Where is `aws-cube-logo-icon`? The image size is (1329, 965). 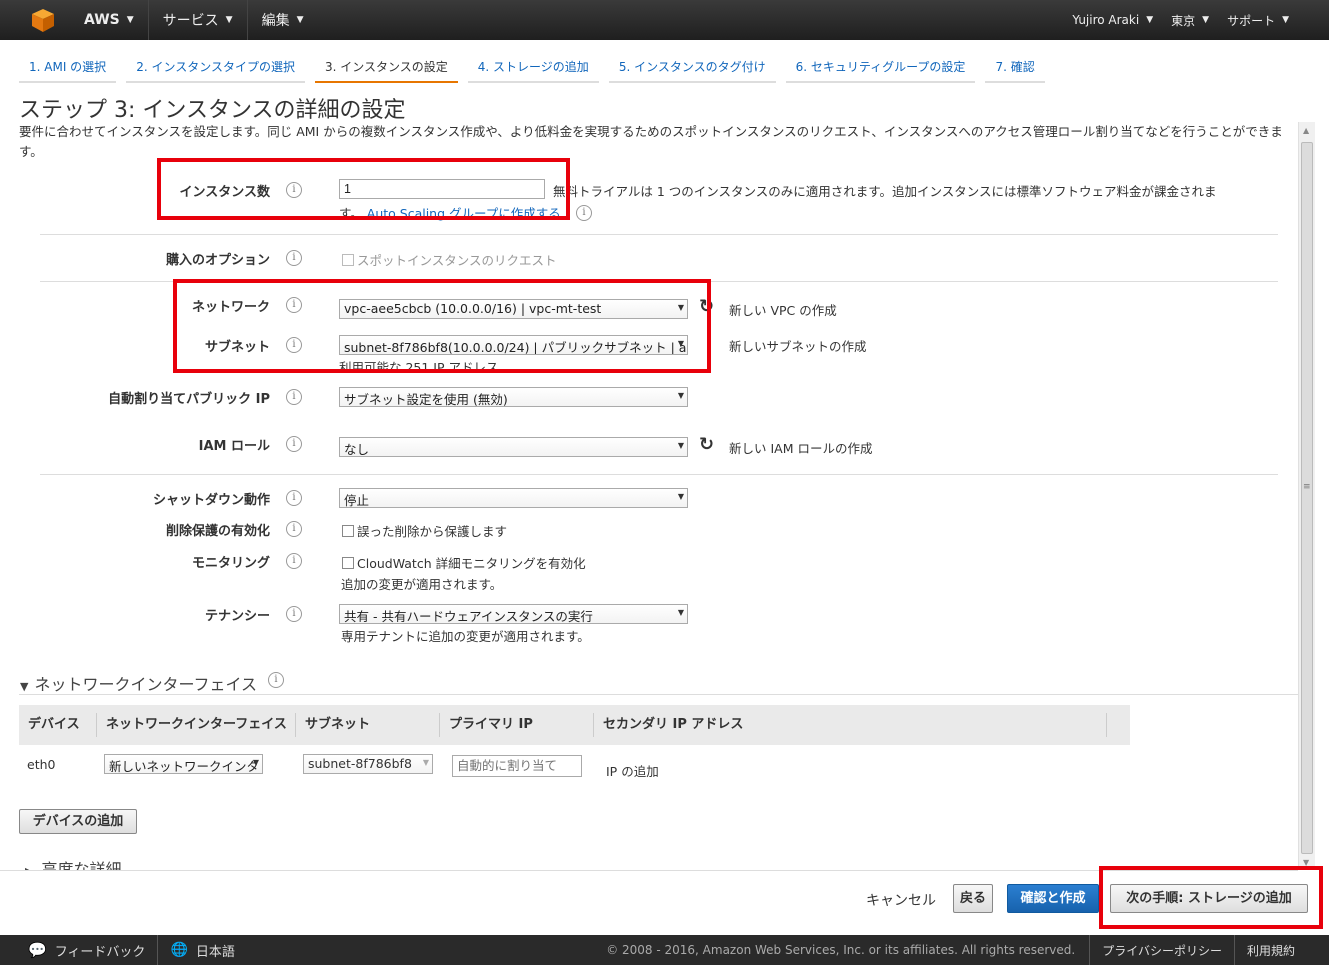 aws-cube-logo-icon is located at coordinates (43, 20).